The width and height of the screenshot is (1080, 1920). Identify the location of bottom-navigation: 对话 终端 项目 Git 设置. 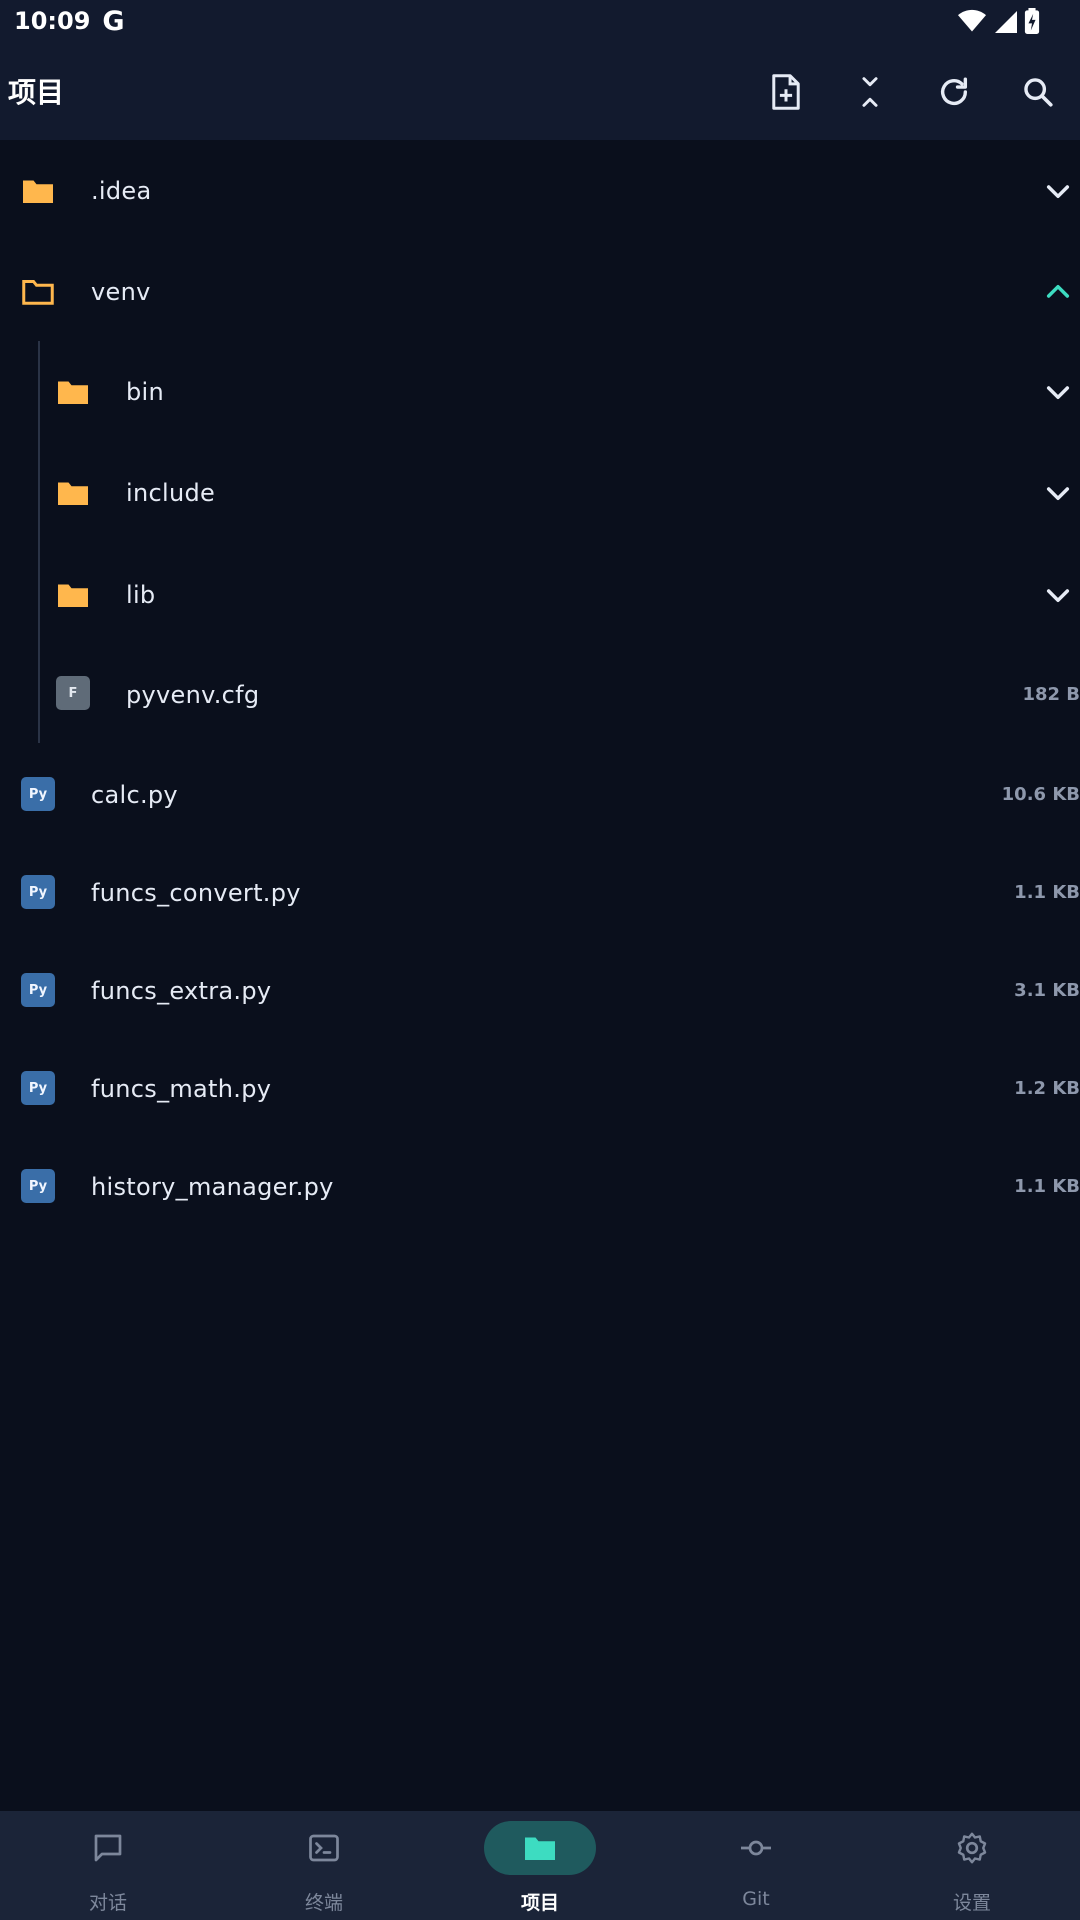
(540, 1865).